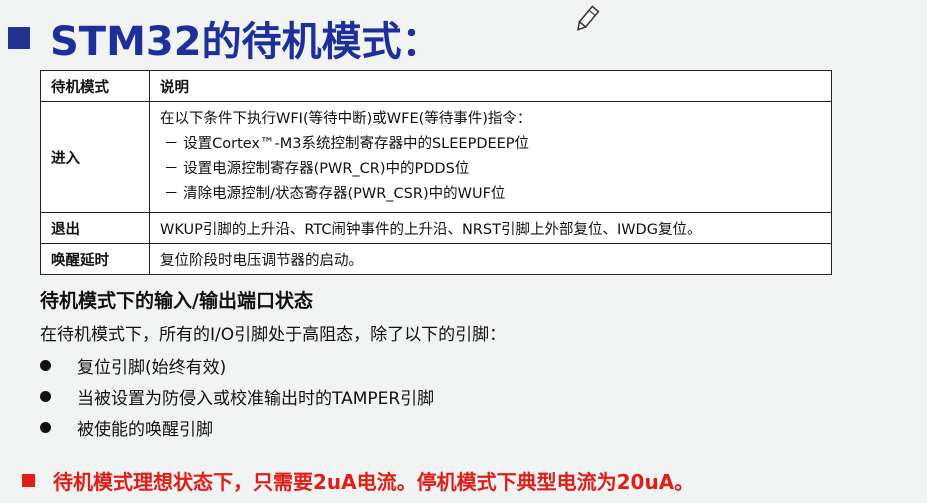 The height and width of the screenshot is (503, 927). I want to click on table-row-wake: 唤醒延时 复位阶段时电压调节器的启动。, so click(436, 259).